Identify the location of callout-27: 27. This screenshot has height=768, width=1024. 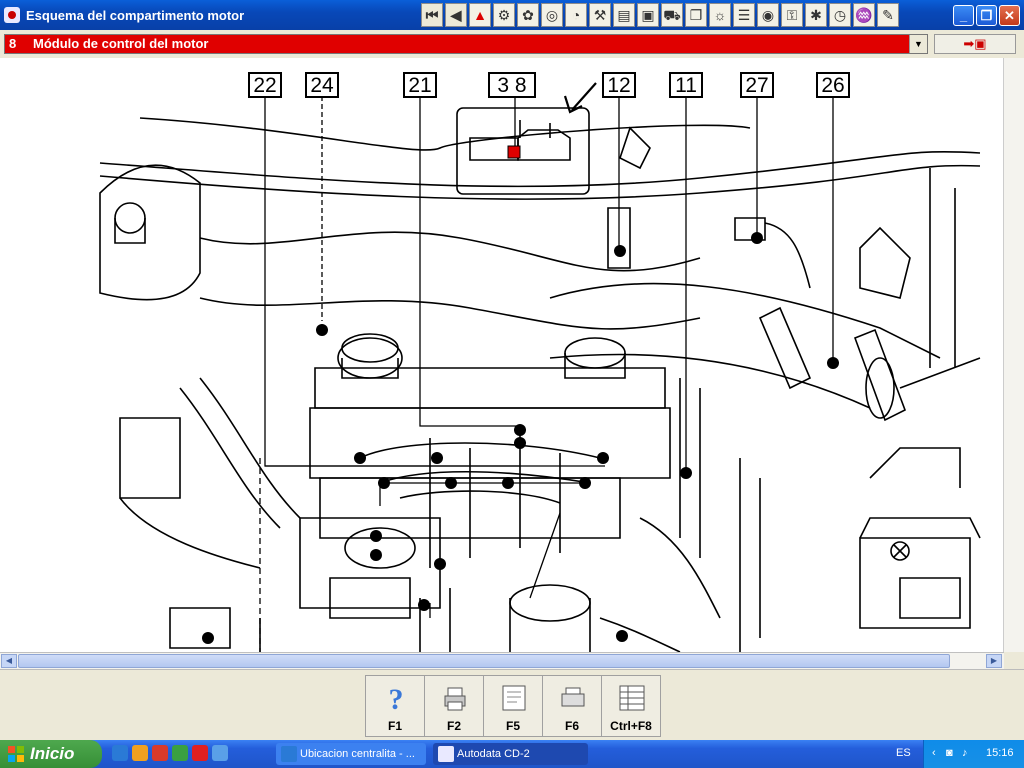
(757, 85).